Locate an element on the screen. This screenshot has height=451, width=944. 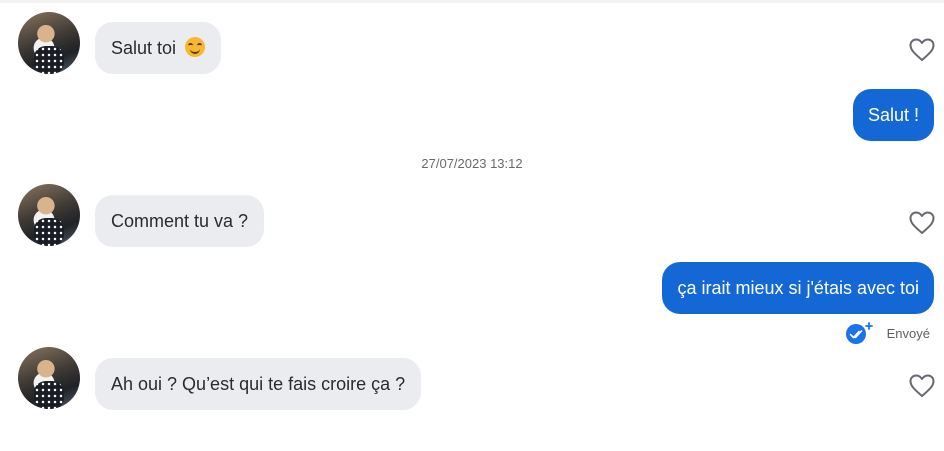
incoming-message: Salut toi is located at coordinates (158, 48).